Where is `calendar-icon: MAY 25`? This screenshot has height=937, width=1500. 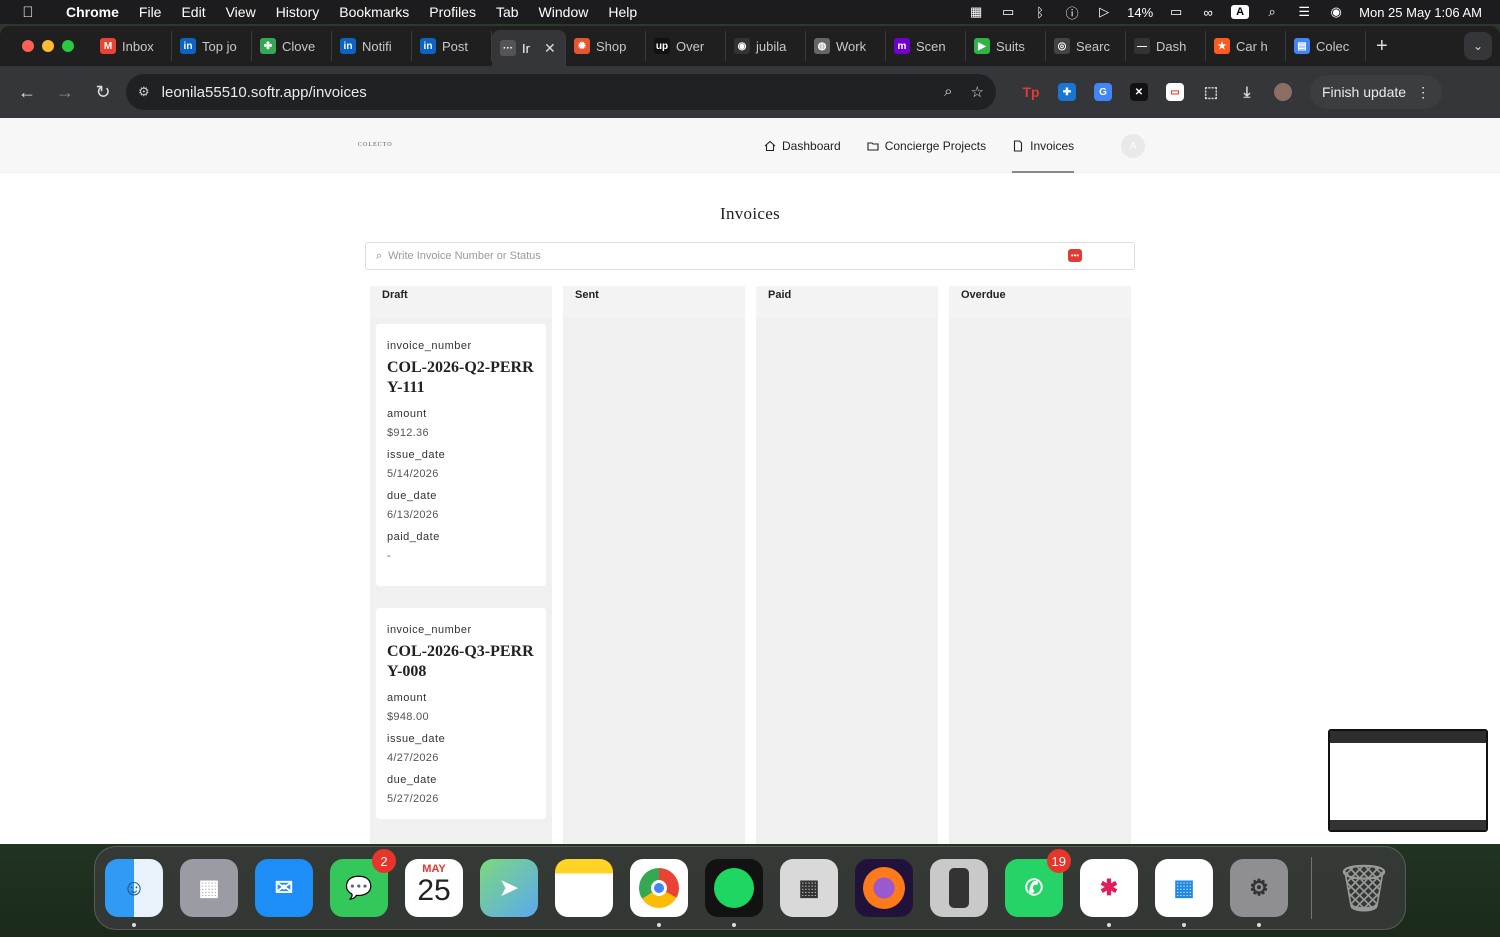
calendar-icon: MAY 25 is located at coordinates (434, 888).